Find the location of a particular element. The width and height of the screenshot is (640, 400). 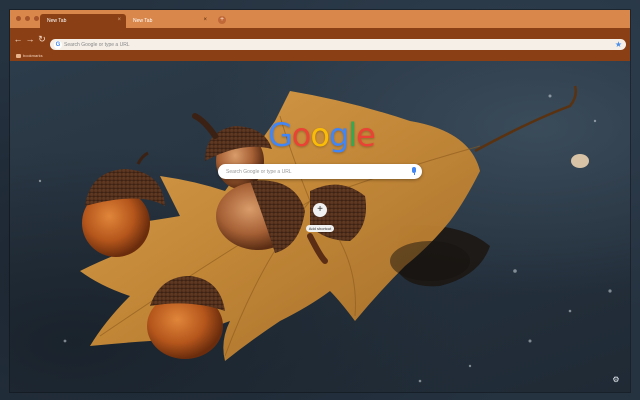

logo-letter: G is located at coordinates (280, 135).